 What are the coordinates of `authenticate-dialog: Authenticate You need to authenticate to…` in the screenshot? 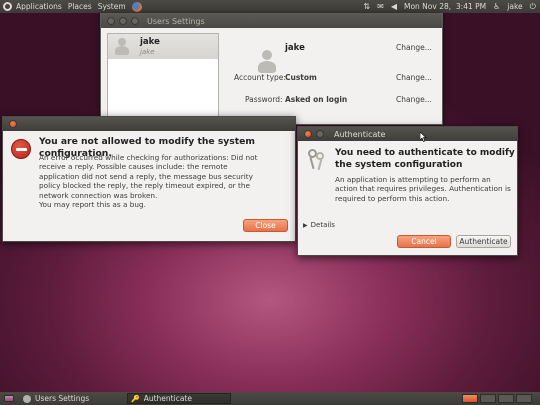 It's located at (407, 191).